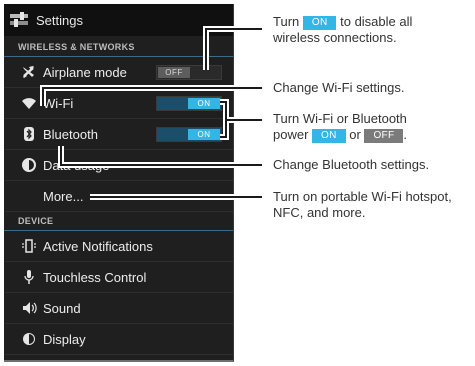 This screenshot has height=366, width=475. Describe the element at coordinates (174, 72) in the screenshot. I see `airplane-mode-toggle-state: OFF` at that location.